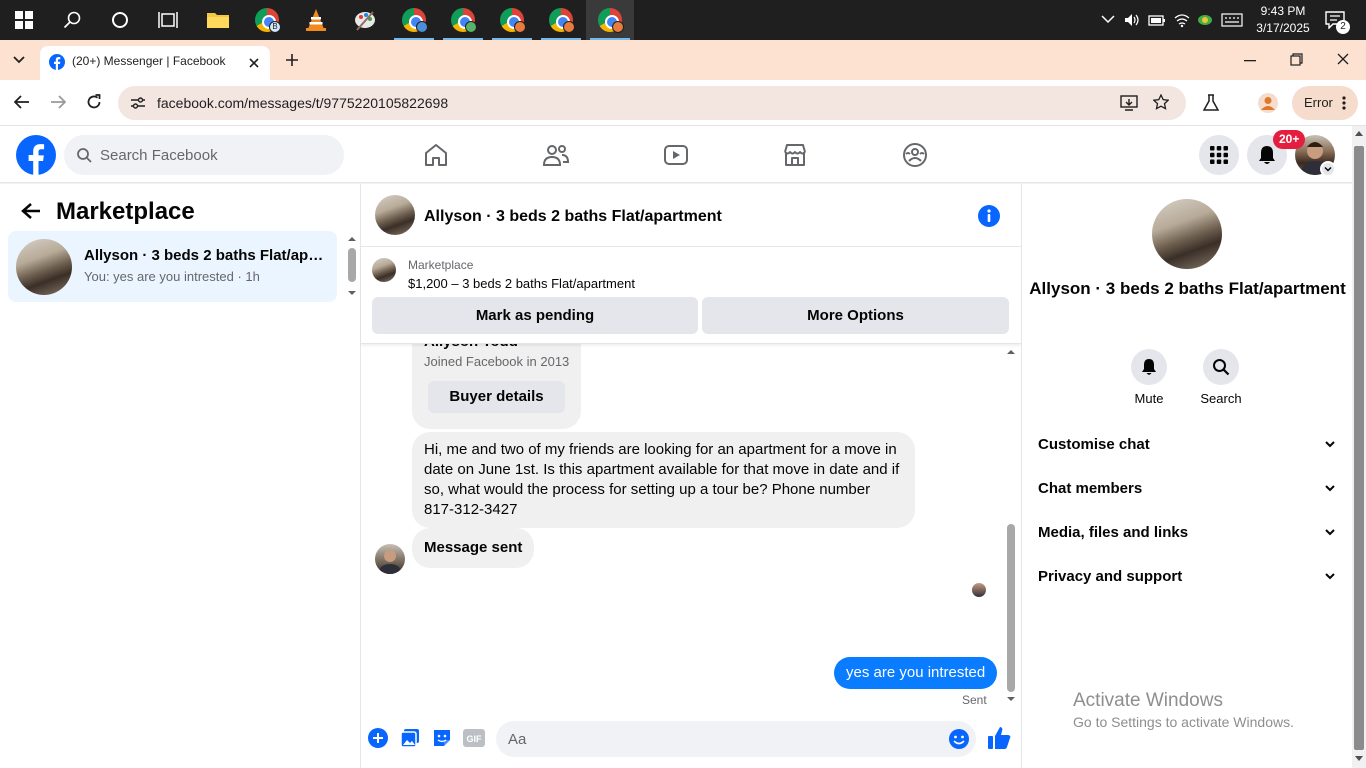 The image size is (1366, 768). What do you see at coordinates (1337, 21) in the screenshot?
I see `action-center-button: 2` at bounding box center [1337, 21].